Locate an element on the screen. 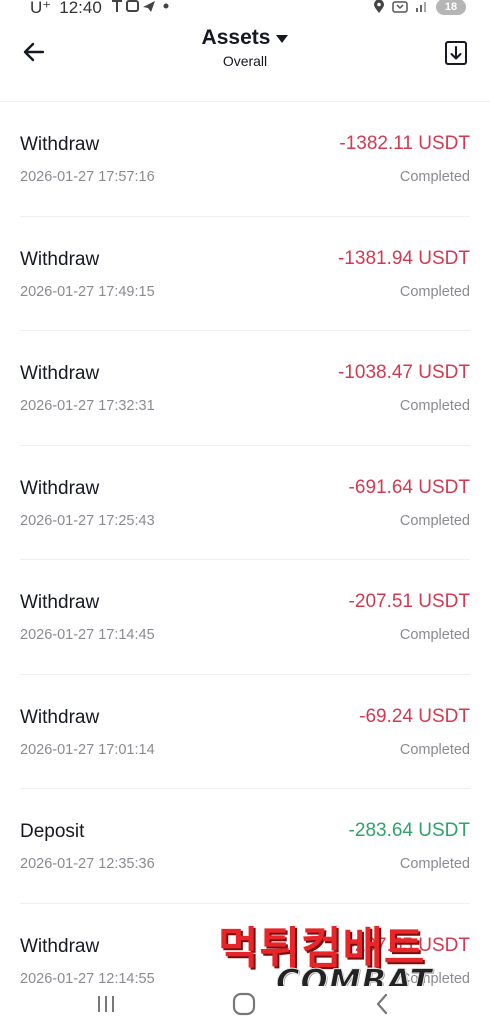 This screenshot has height=1024, width=490. transaction-amount: -69.24 USDT is located at coordinates (414, 716).